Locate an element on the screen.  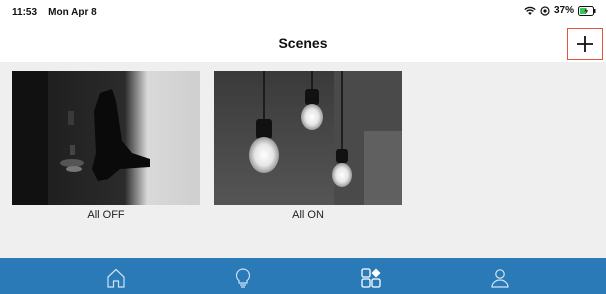
nav-bar: Scenes is located at coordinates (303, 43).